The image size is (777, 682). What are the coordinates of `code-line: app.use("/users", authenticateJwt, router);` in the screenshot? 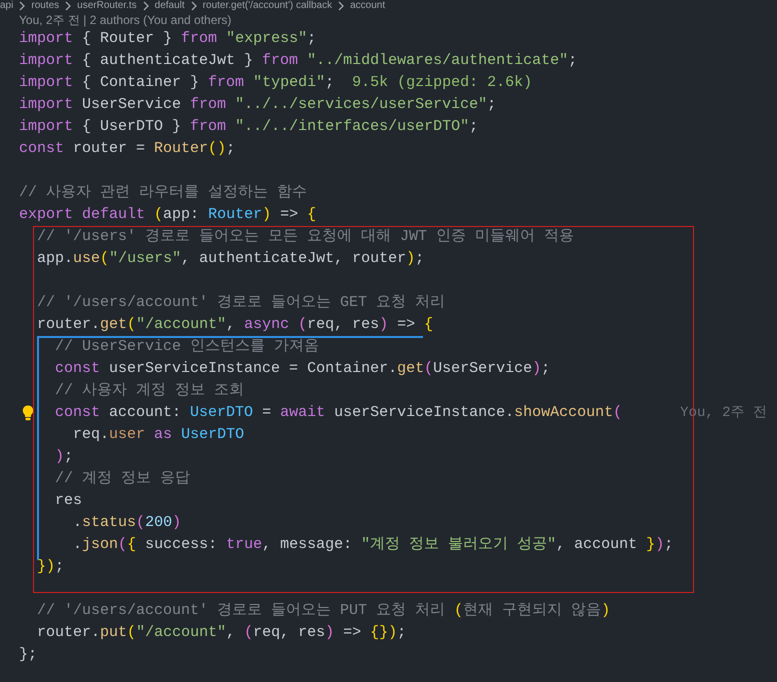 It's located at (230, 259).